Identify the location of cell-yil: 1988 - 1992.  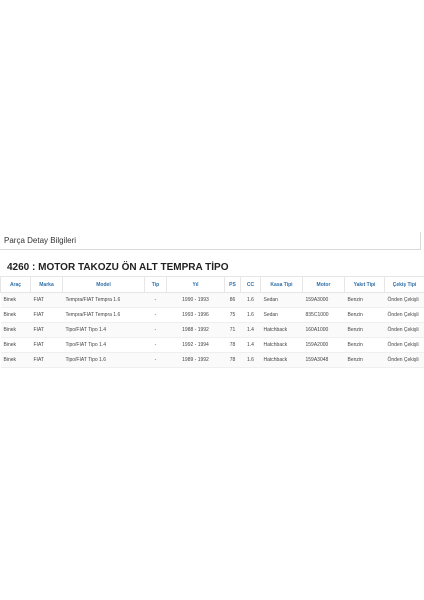
(195, 330).